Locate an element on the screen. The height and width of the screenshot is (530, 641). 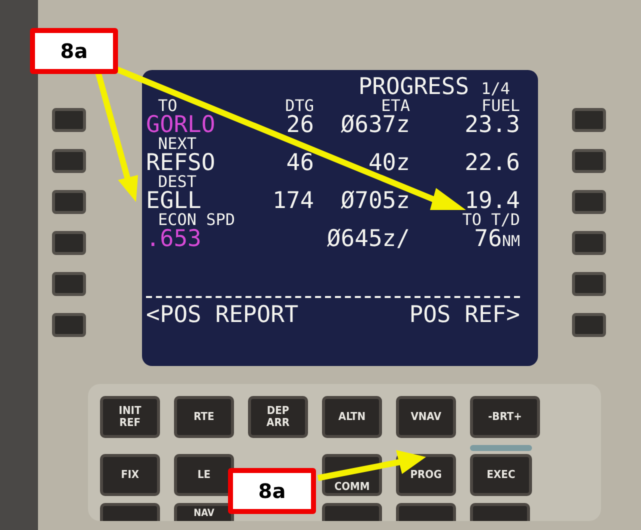
field-label: TO T/D is located at coordinates (490, 220).